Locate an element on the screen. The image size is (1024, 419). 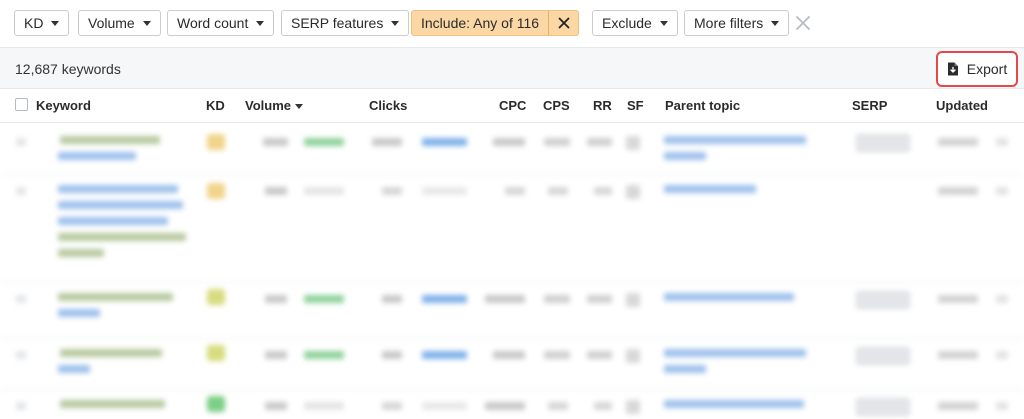
column-updated: Updated is located at coordinates (962, 105).